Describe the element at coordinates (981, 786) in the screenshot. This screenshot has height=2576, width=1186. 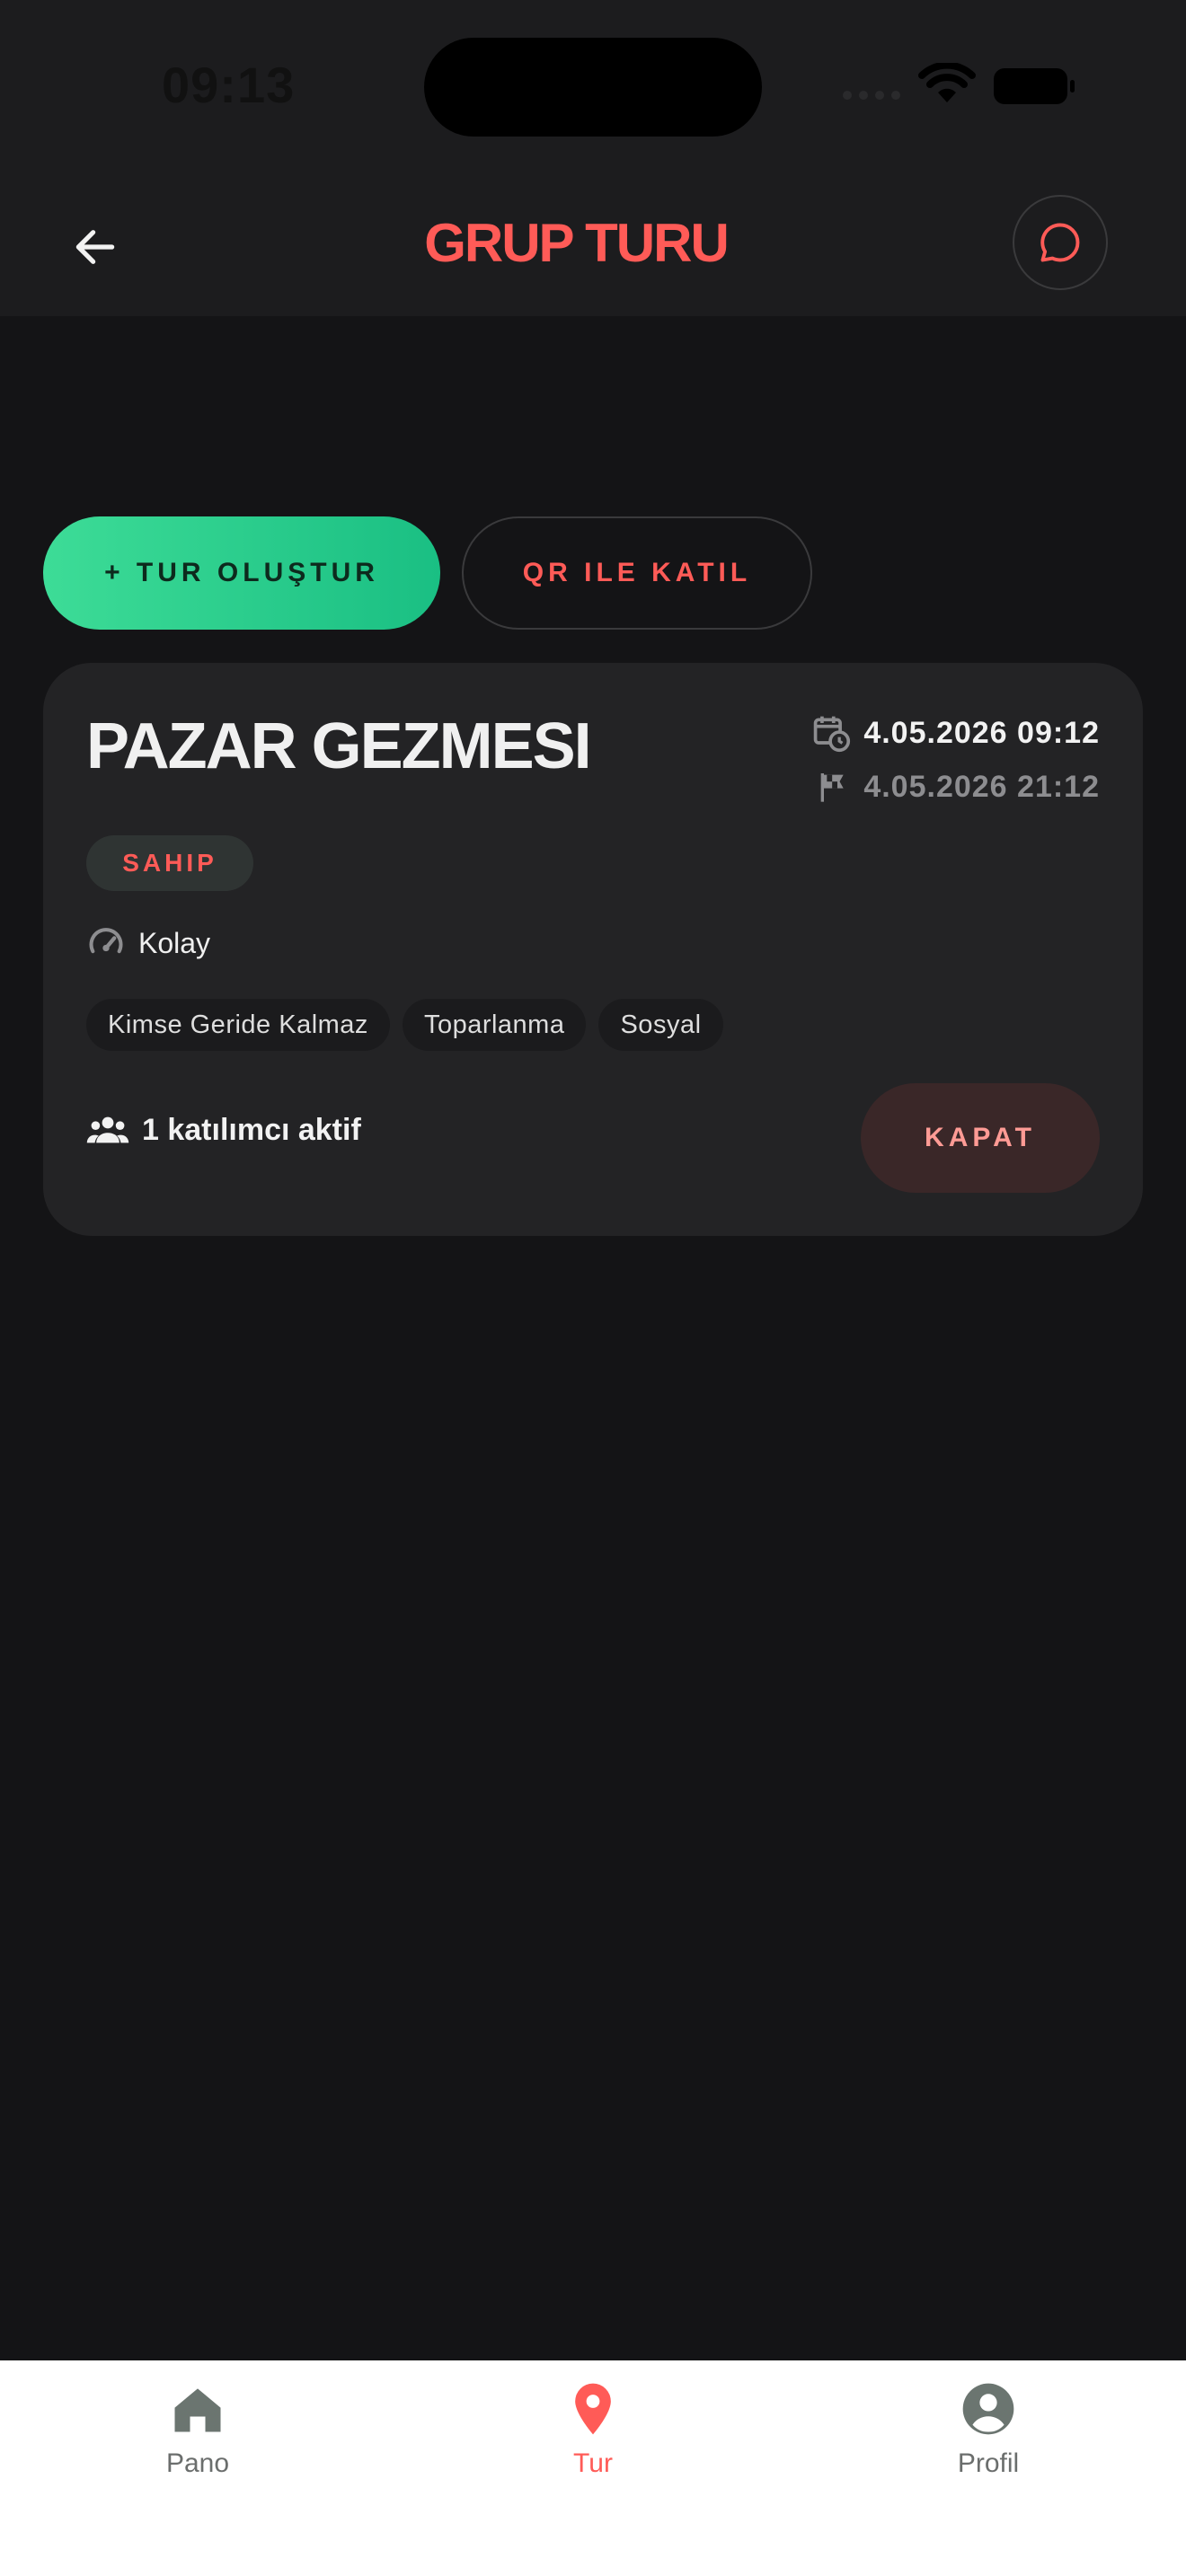
I see `end-date: 4.05.2026 21:12` at that location.